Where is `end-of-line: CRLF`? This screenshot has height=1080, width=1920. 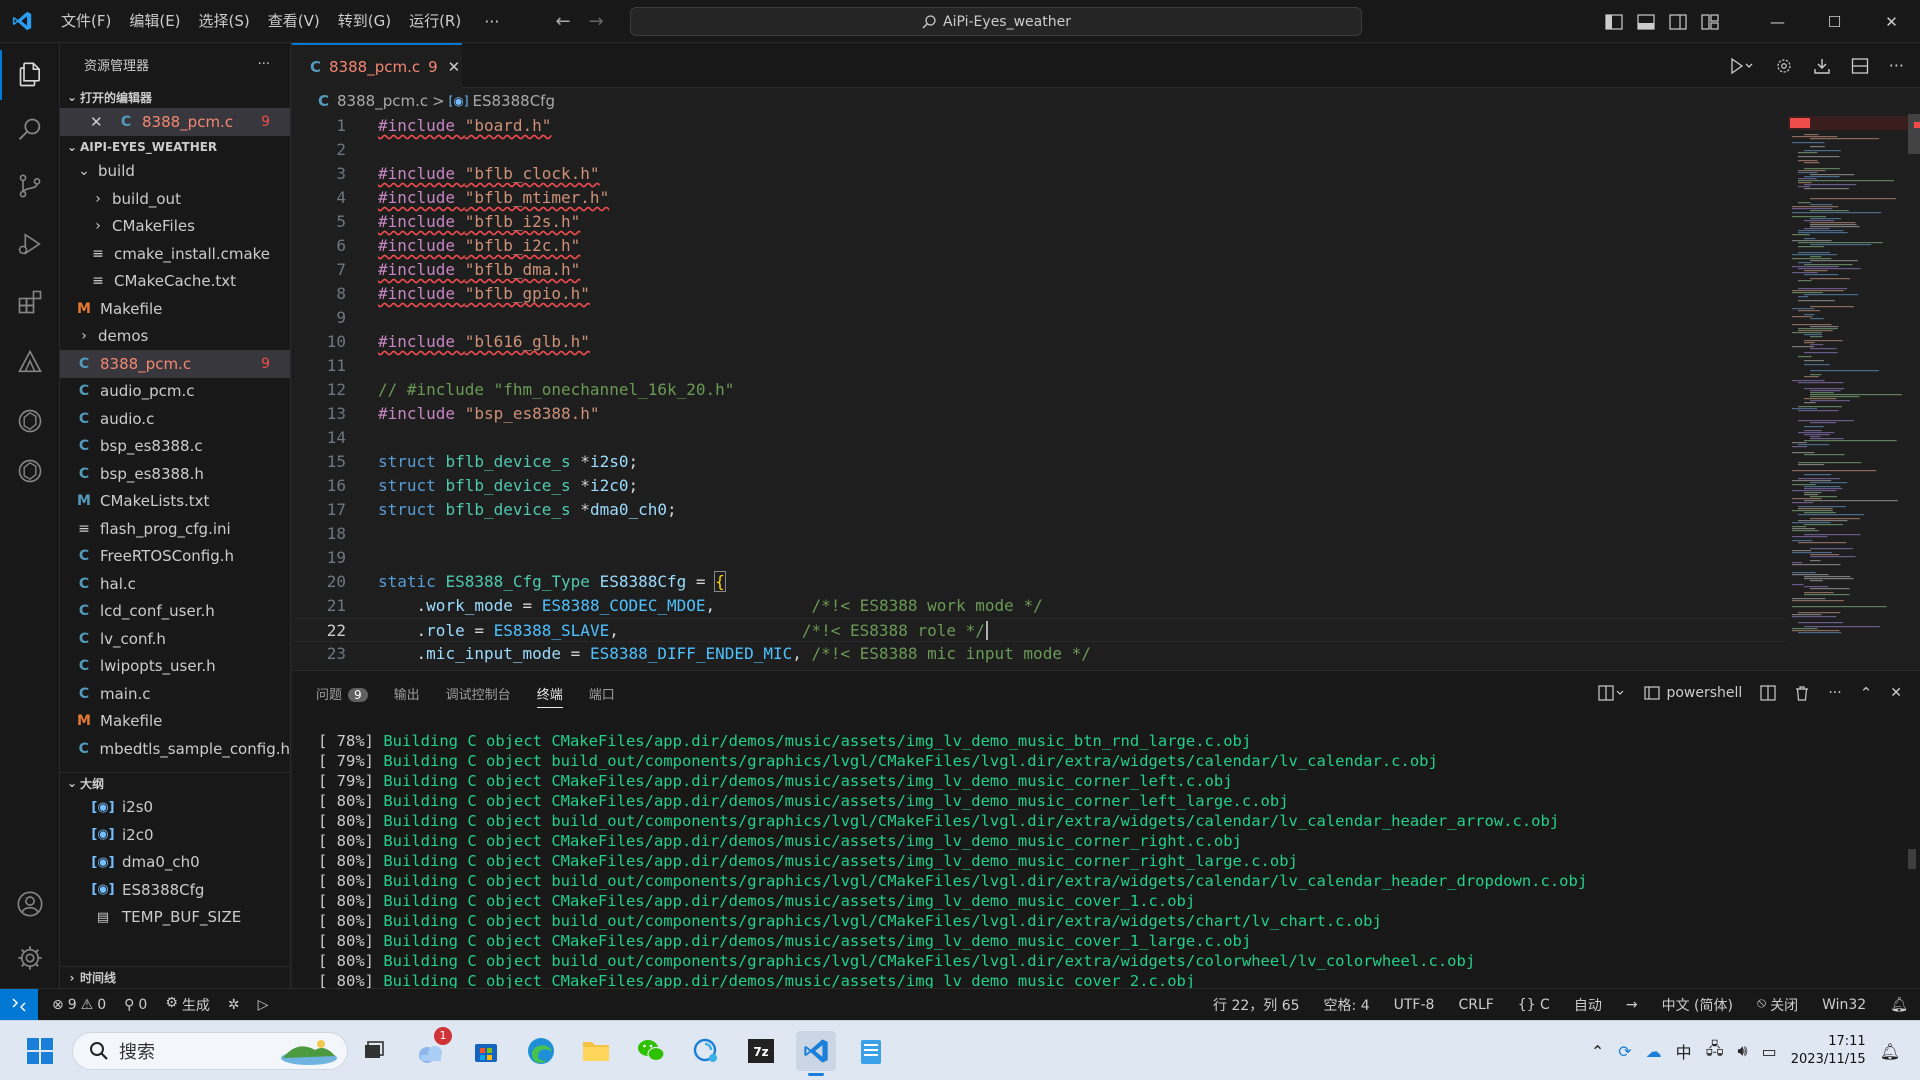
end-of-line: CRLF is located at coordinates (1475, 1005).